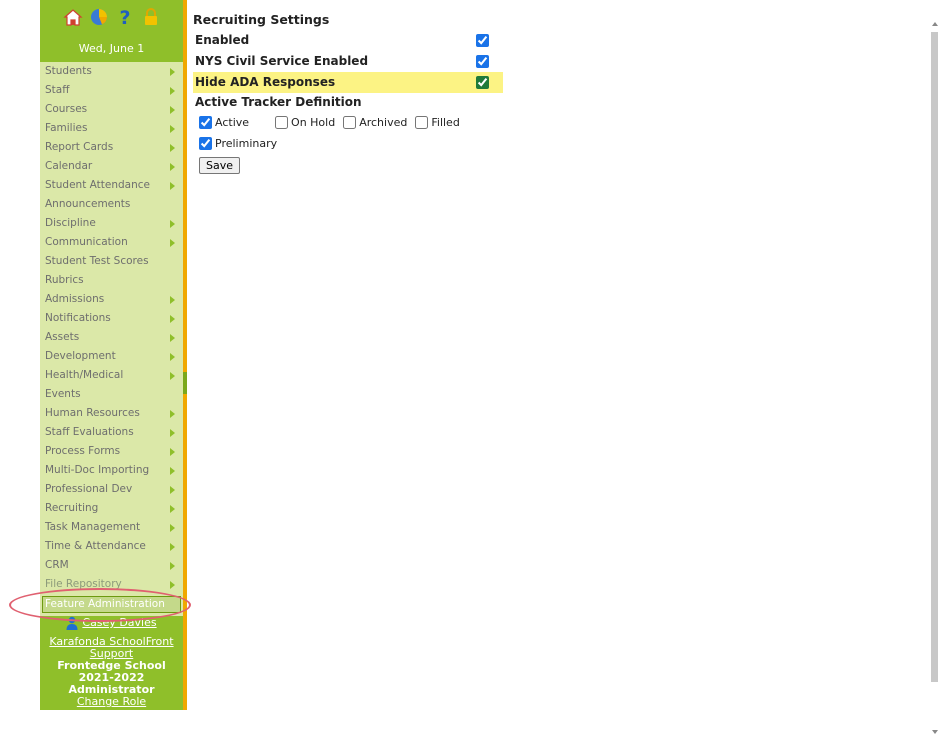  Describe the element at coordinates (111, 90) in the screenshot. I see `sidebar-item: Staff` at that location.